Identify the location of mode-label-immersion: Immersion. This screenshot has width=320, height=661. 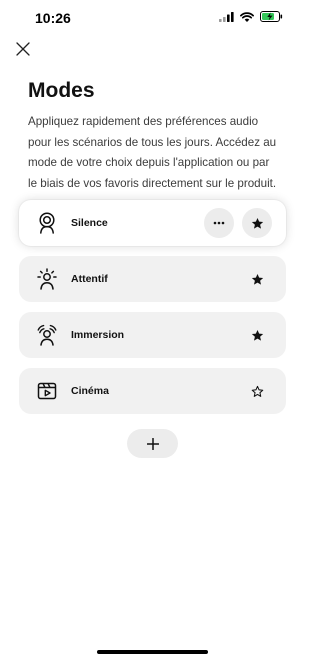
(98, 335).